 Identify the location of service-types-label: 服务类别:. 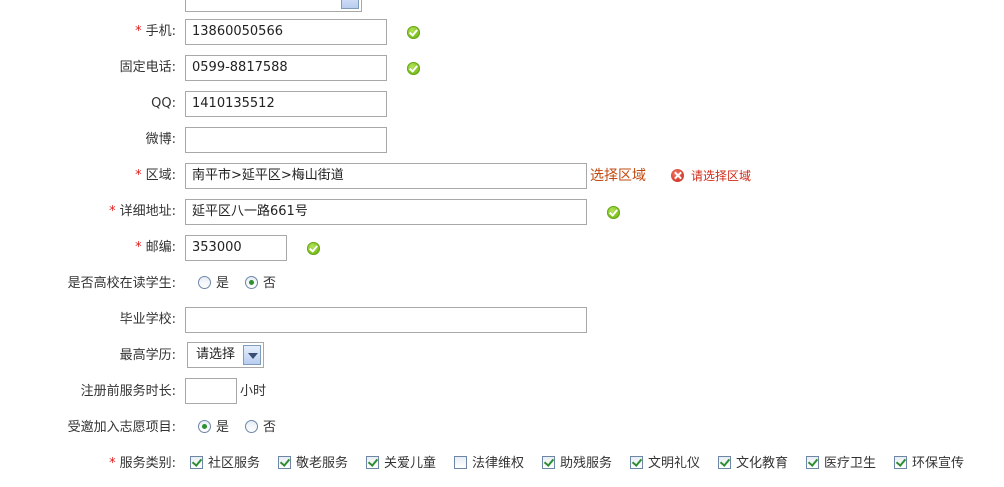
(147, 463).